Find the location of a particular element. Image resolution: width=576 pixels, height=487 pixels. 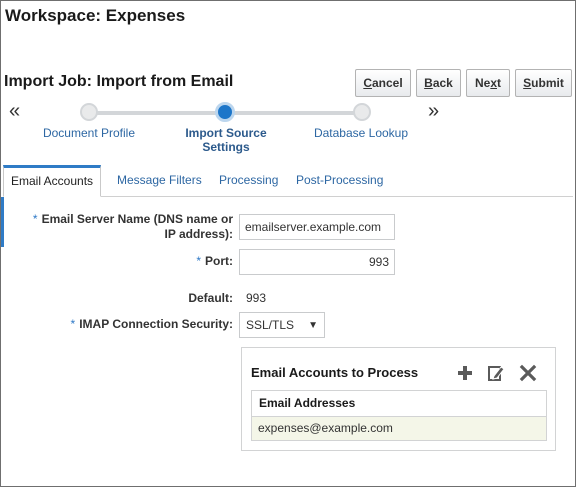

next-button: Ne x t is located at coordinates (488, 83).